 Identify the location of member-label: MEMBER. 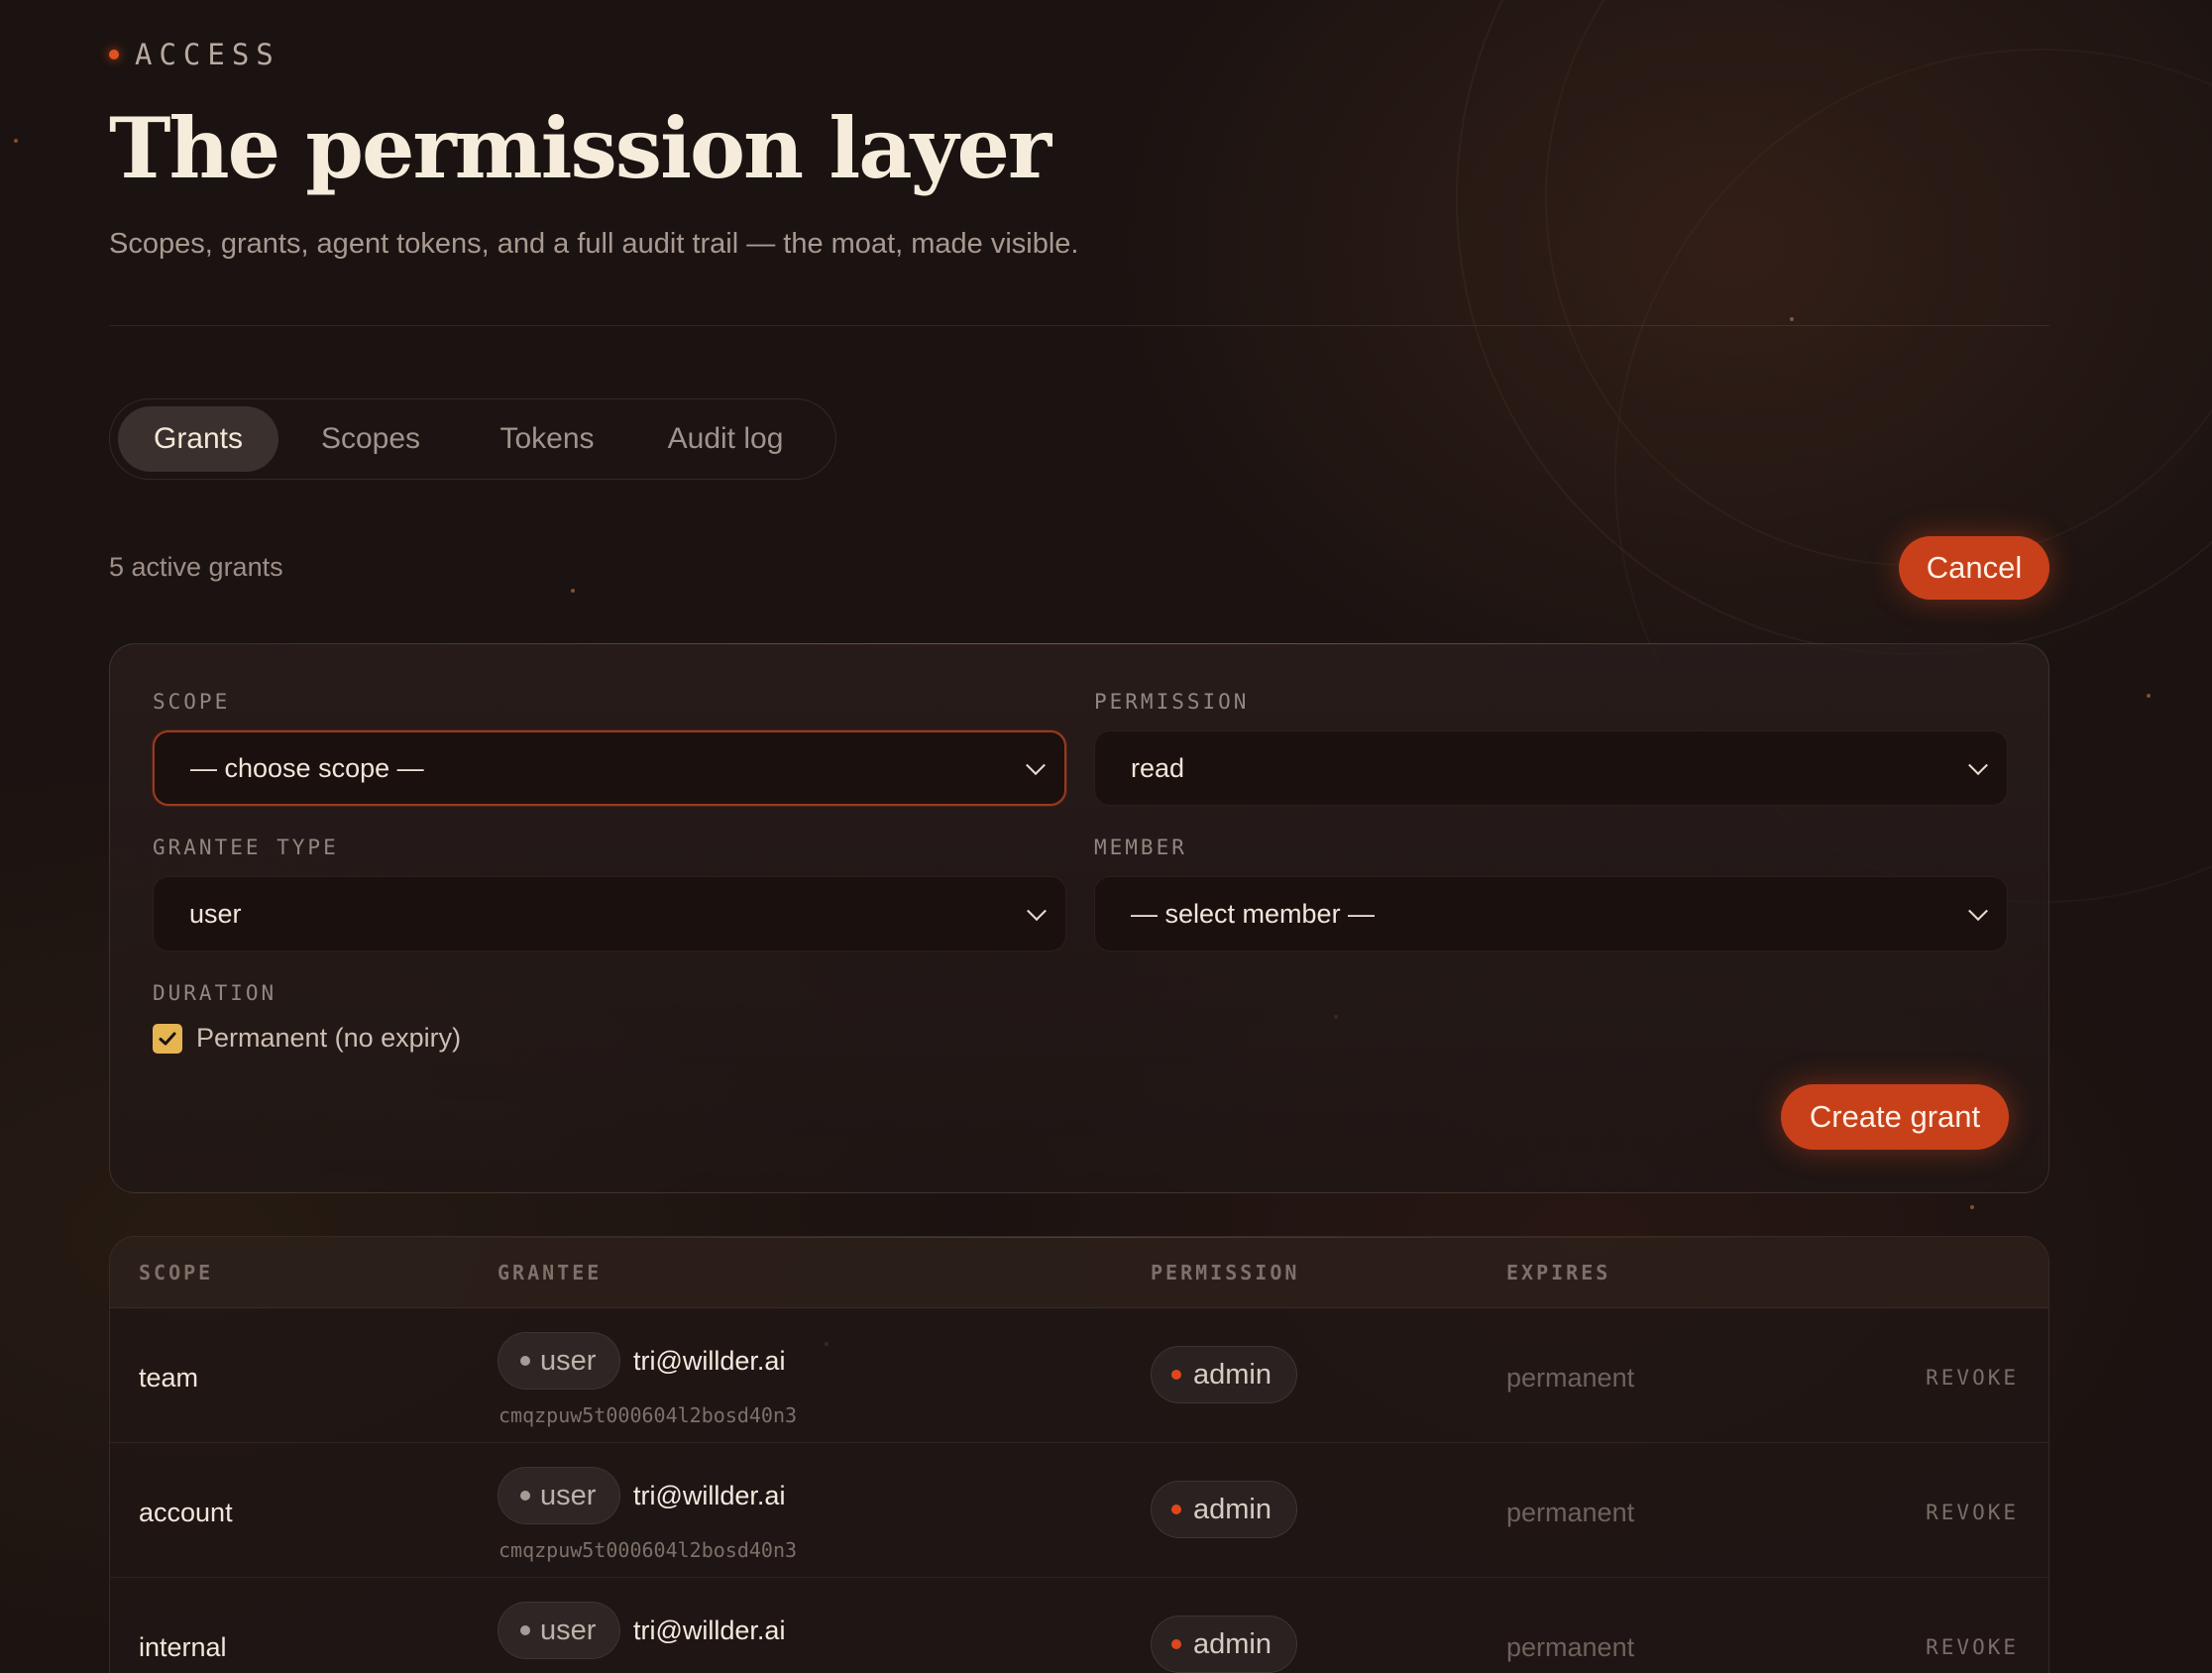
(1140, 847).